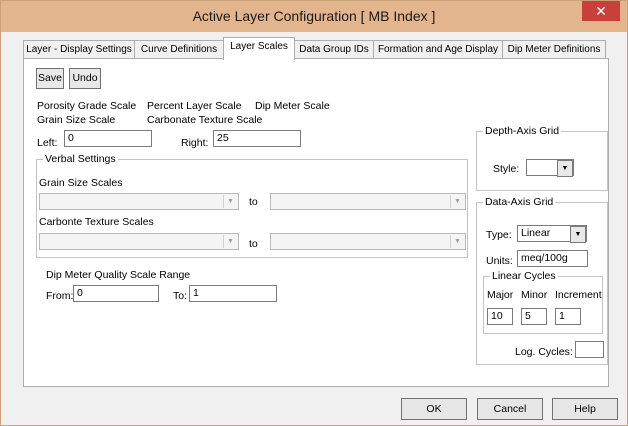 The image size is (628, 426). I want to click on carbonate-from-select: ▼, so click(139, 241).